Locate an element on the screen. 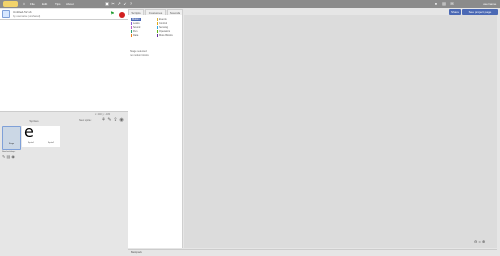 This screenshot has width=500, height=256. project-thumbnail is located at coordinates (6, 14).